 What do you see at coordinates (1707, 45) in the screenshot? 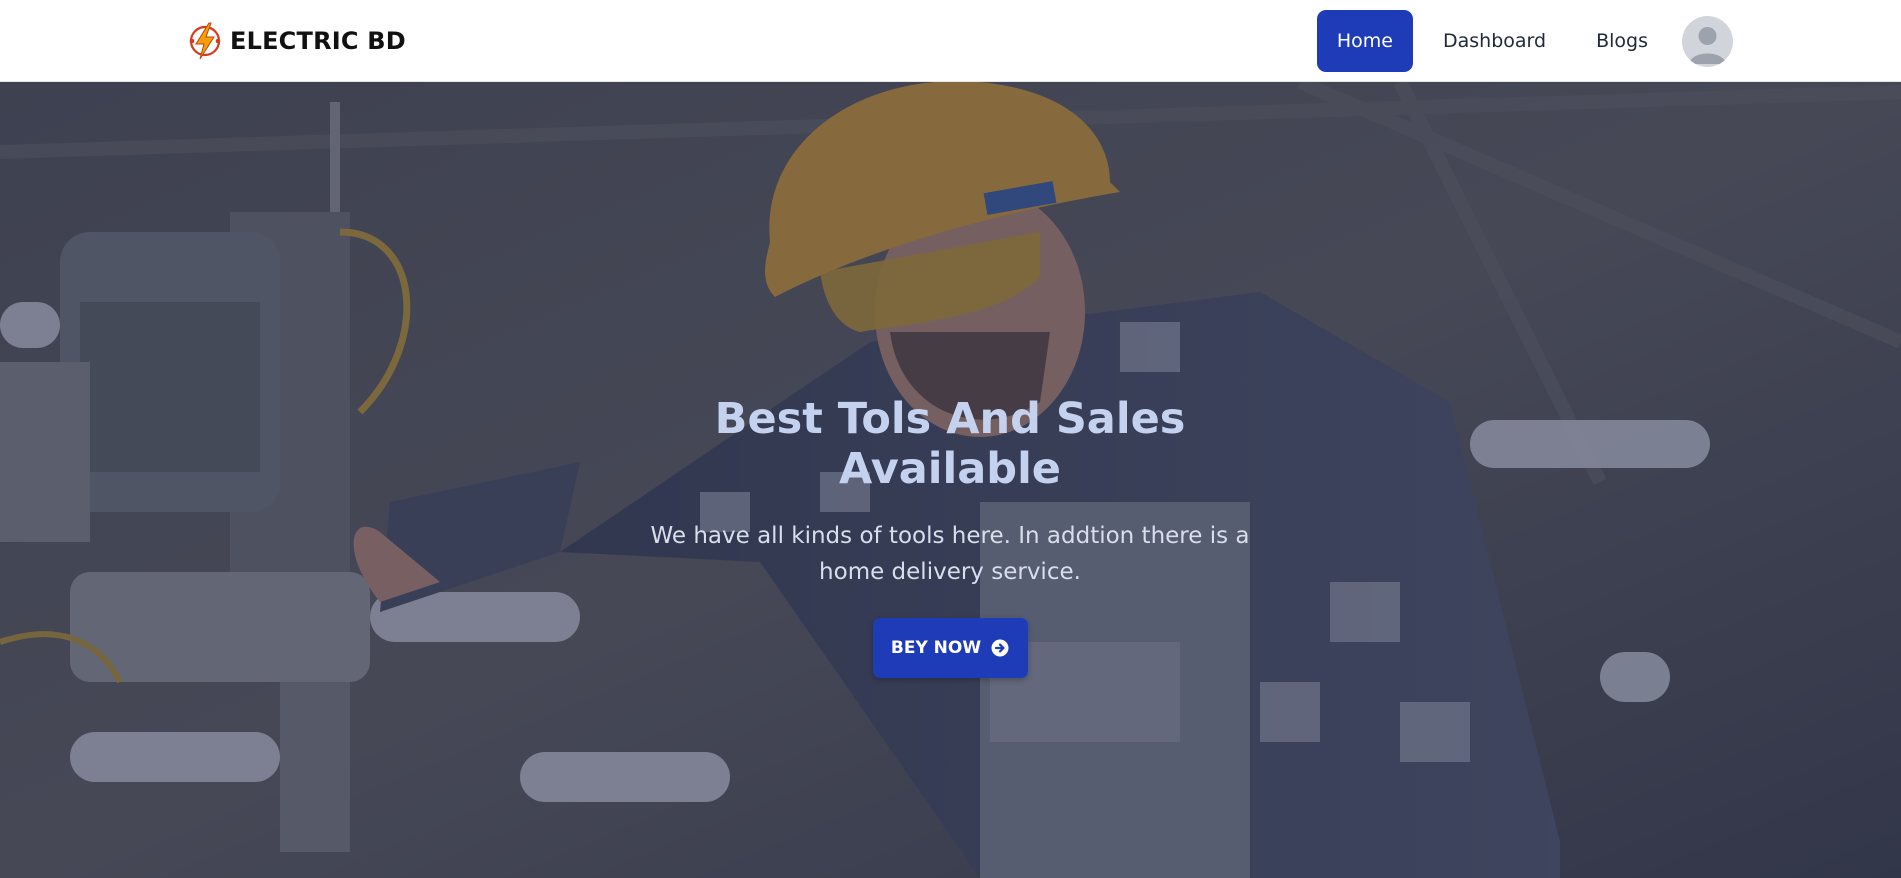
I see `avatar-silhouette` at bounding box center [1707, 45].